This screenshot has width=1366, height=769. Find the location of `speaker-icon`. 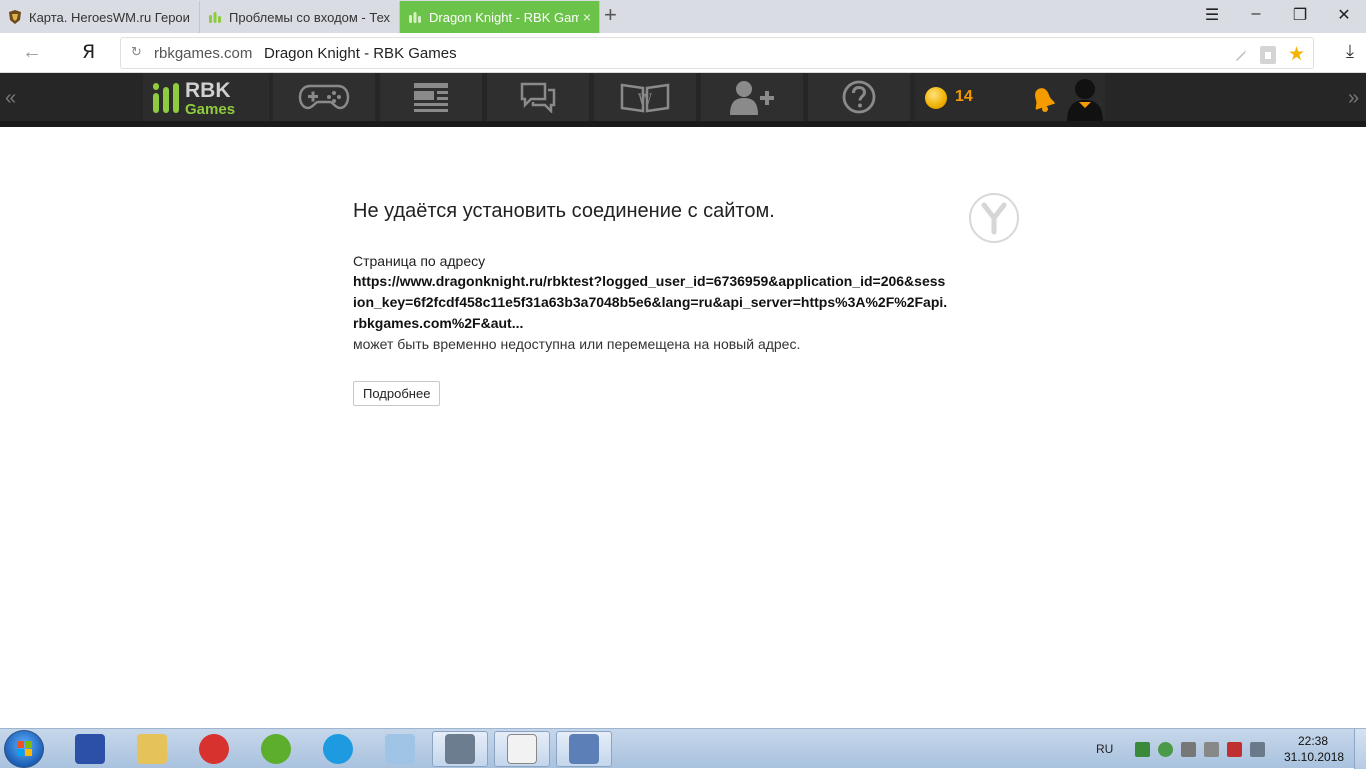

speaker-icon is located at coordinates (1212, 749).